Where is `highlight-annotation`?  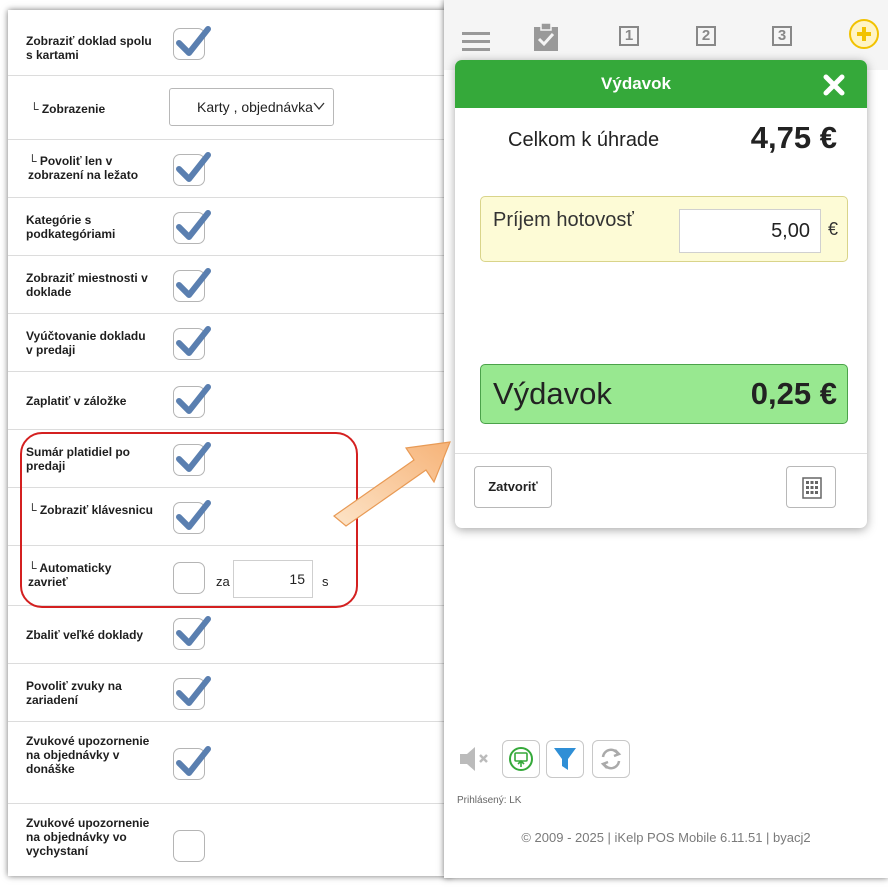 highlight-annotation is located at coordinates (189, 520).